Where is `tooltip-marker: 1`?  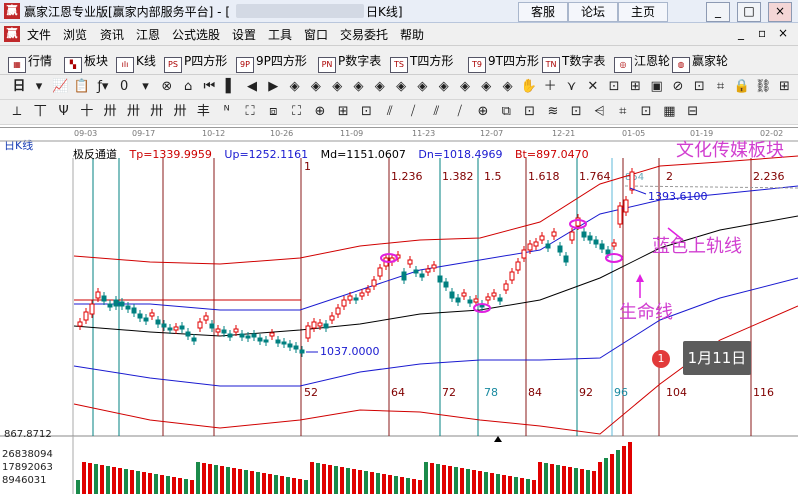 tooltip-marker: 1 is located at coordinates (661, 359).